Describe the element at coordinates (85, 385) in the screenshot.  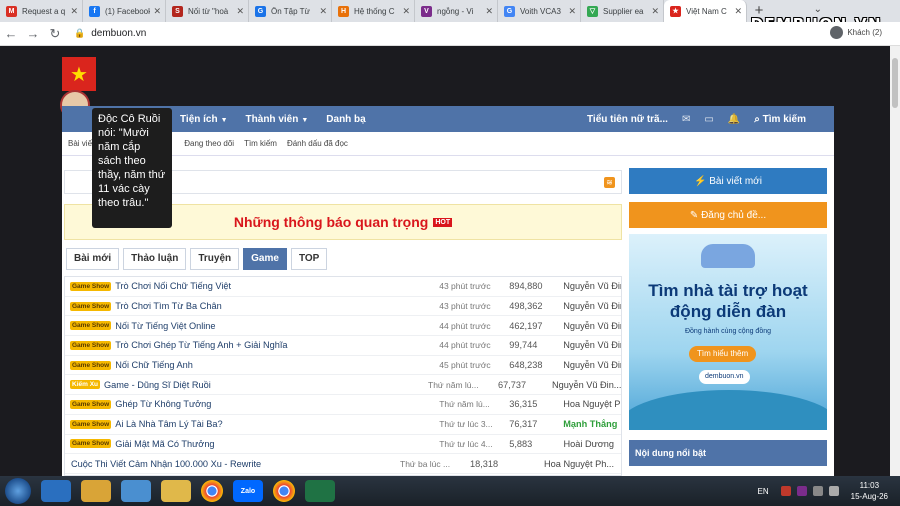
I see `thread-prefix-badge: Kiếm Xu` at that location.